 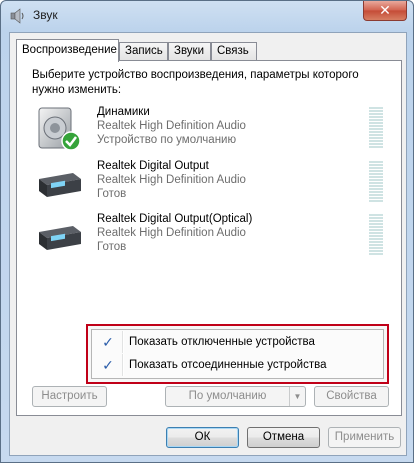 I want to click on ok-button: ОК, so click(x=202, y=437).